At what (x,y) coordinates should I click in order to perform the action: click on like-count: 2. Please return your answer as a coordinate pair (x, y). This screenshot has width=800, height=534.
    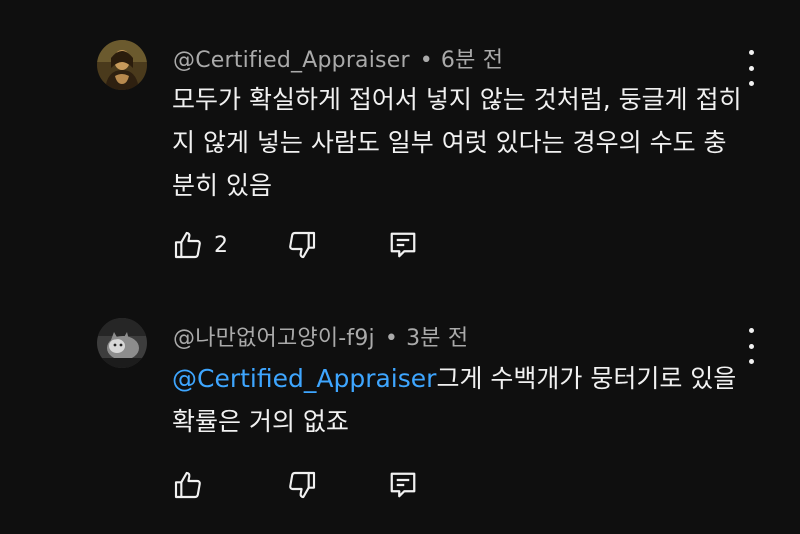
    Looking at the image, I should click on (221, 245).